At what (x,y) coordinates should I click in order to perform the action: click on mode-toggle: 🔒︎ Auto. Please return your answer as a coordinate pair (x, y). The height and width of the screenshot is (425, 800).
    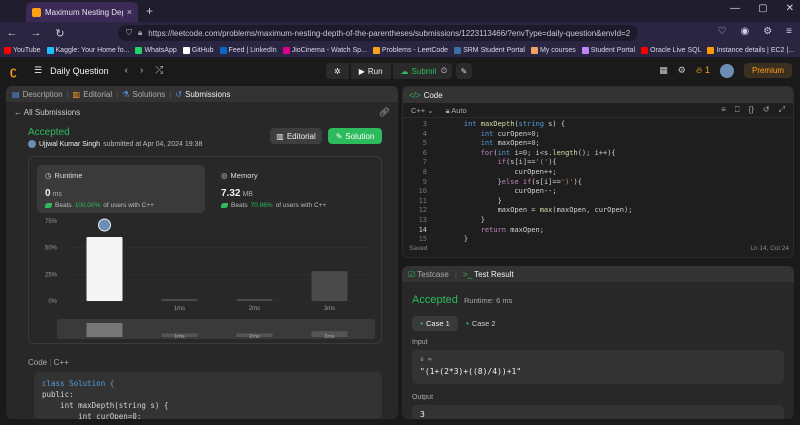
    Looking at the image, I should click on (456, 111).